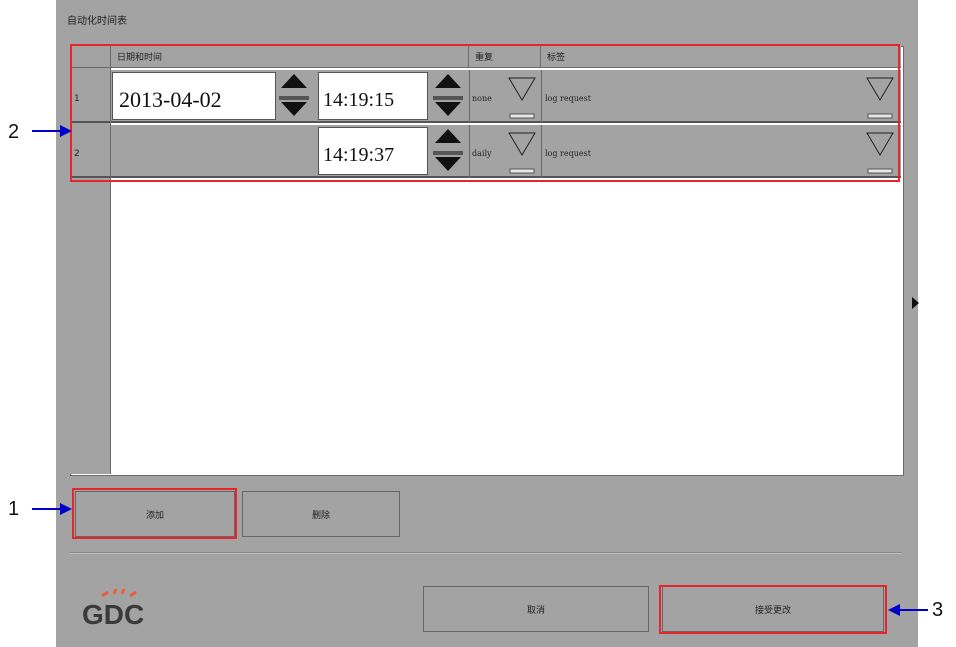  I want to click on repeat-value: none, so click(482, 98).